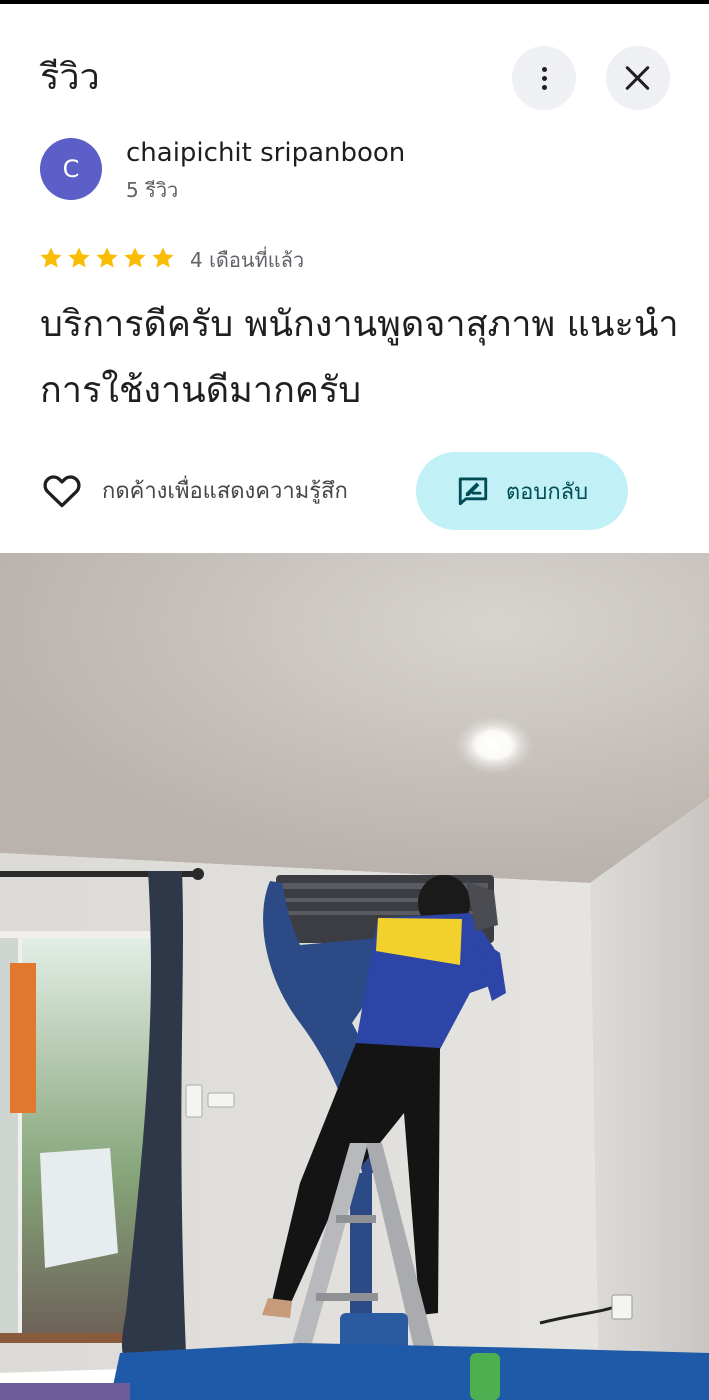  Describe the element at coordinates (265, 153) in the screenshot. I see `reviewer-name: chaipichit sripanboon` at that location.